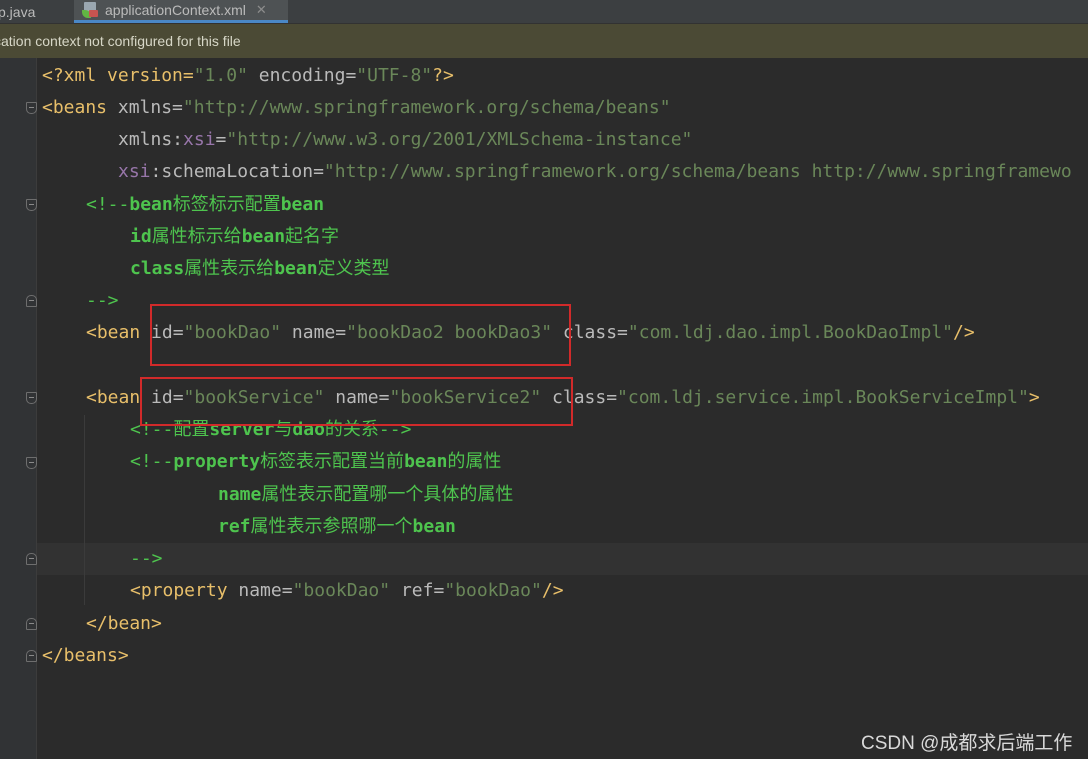  What do you see at coordinates (353, 268) in the screenshot?
I see `code-token: 定义类型` at bounding box center [353, 268].